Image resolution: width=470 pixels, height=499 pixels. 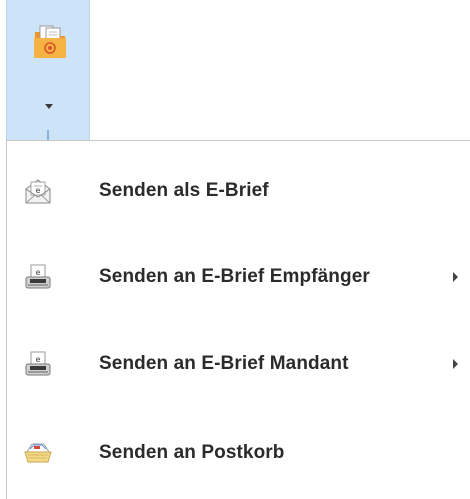 What do you see at coordinates (48, 111) in the screenshot?
I see `split-button-dropdown` at bounding box center [48, 111].